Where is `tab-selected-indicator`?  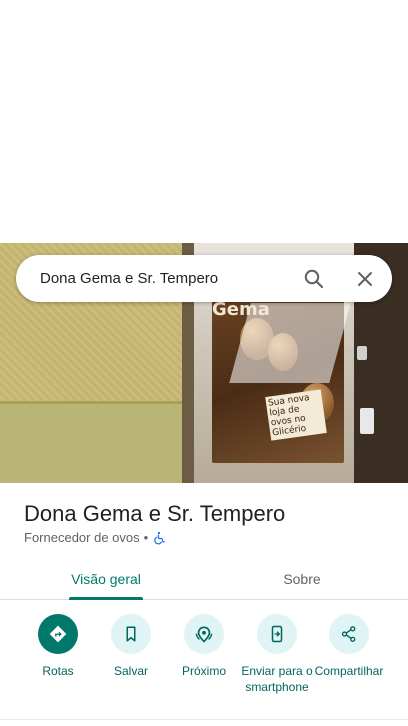
tab-selected-indicator is located at coordinates (106, 598).